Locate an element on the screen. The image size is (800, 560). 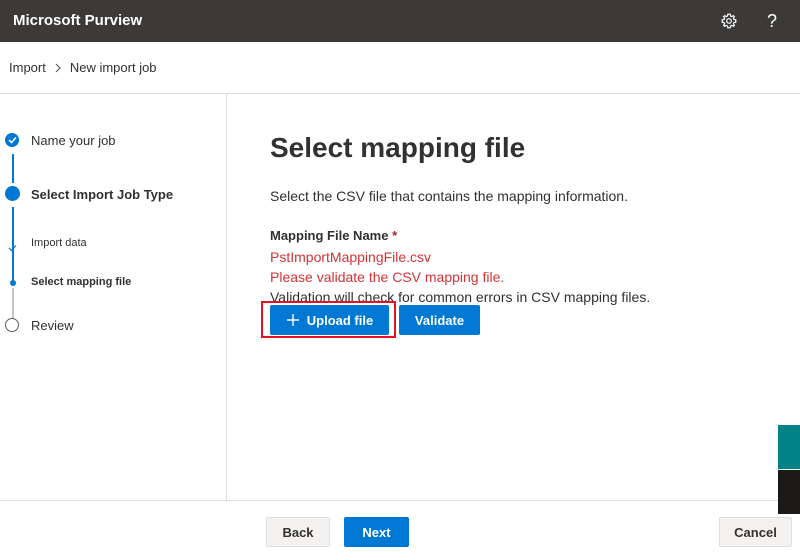
page-title: Select mapping file is located at coordinates (398, 147).